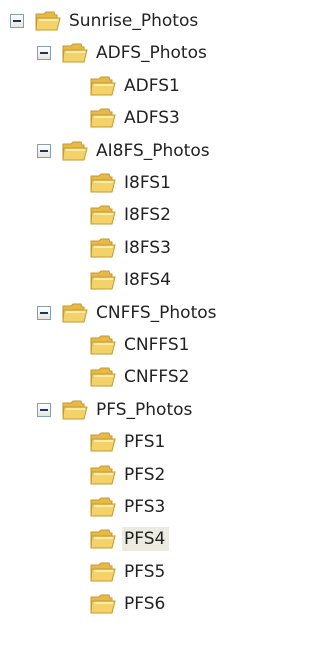  What do you see at coordinates (145, 507) in the screenshot?
I see `tree-node-label: PFS3` at bounding box center [145, 507].